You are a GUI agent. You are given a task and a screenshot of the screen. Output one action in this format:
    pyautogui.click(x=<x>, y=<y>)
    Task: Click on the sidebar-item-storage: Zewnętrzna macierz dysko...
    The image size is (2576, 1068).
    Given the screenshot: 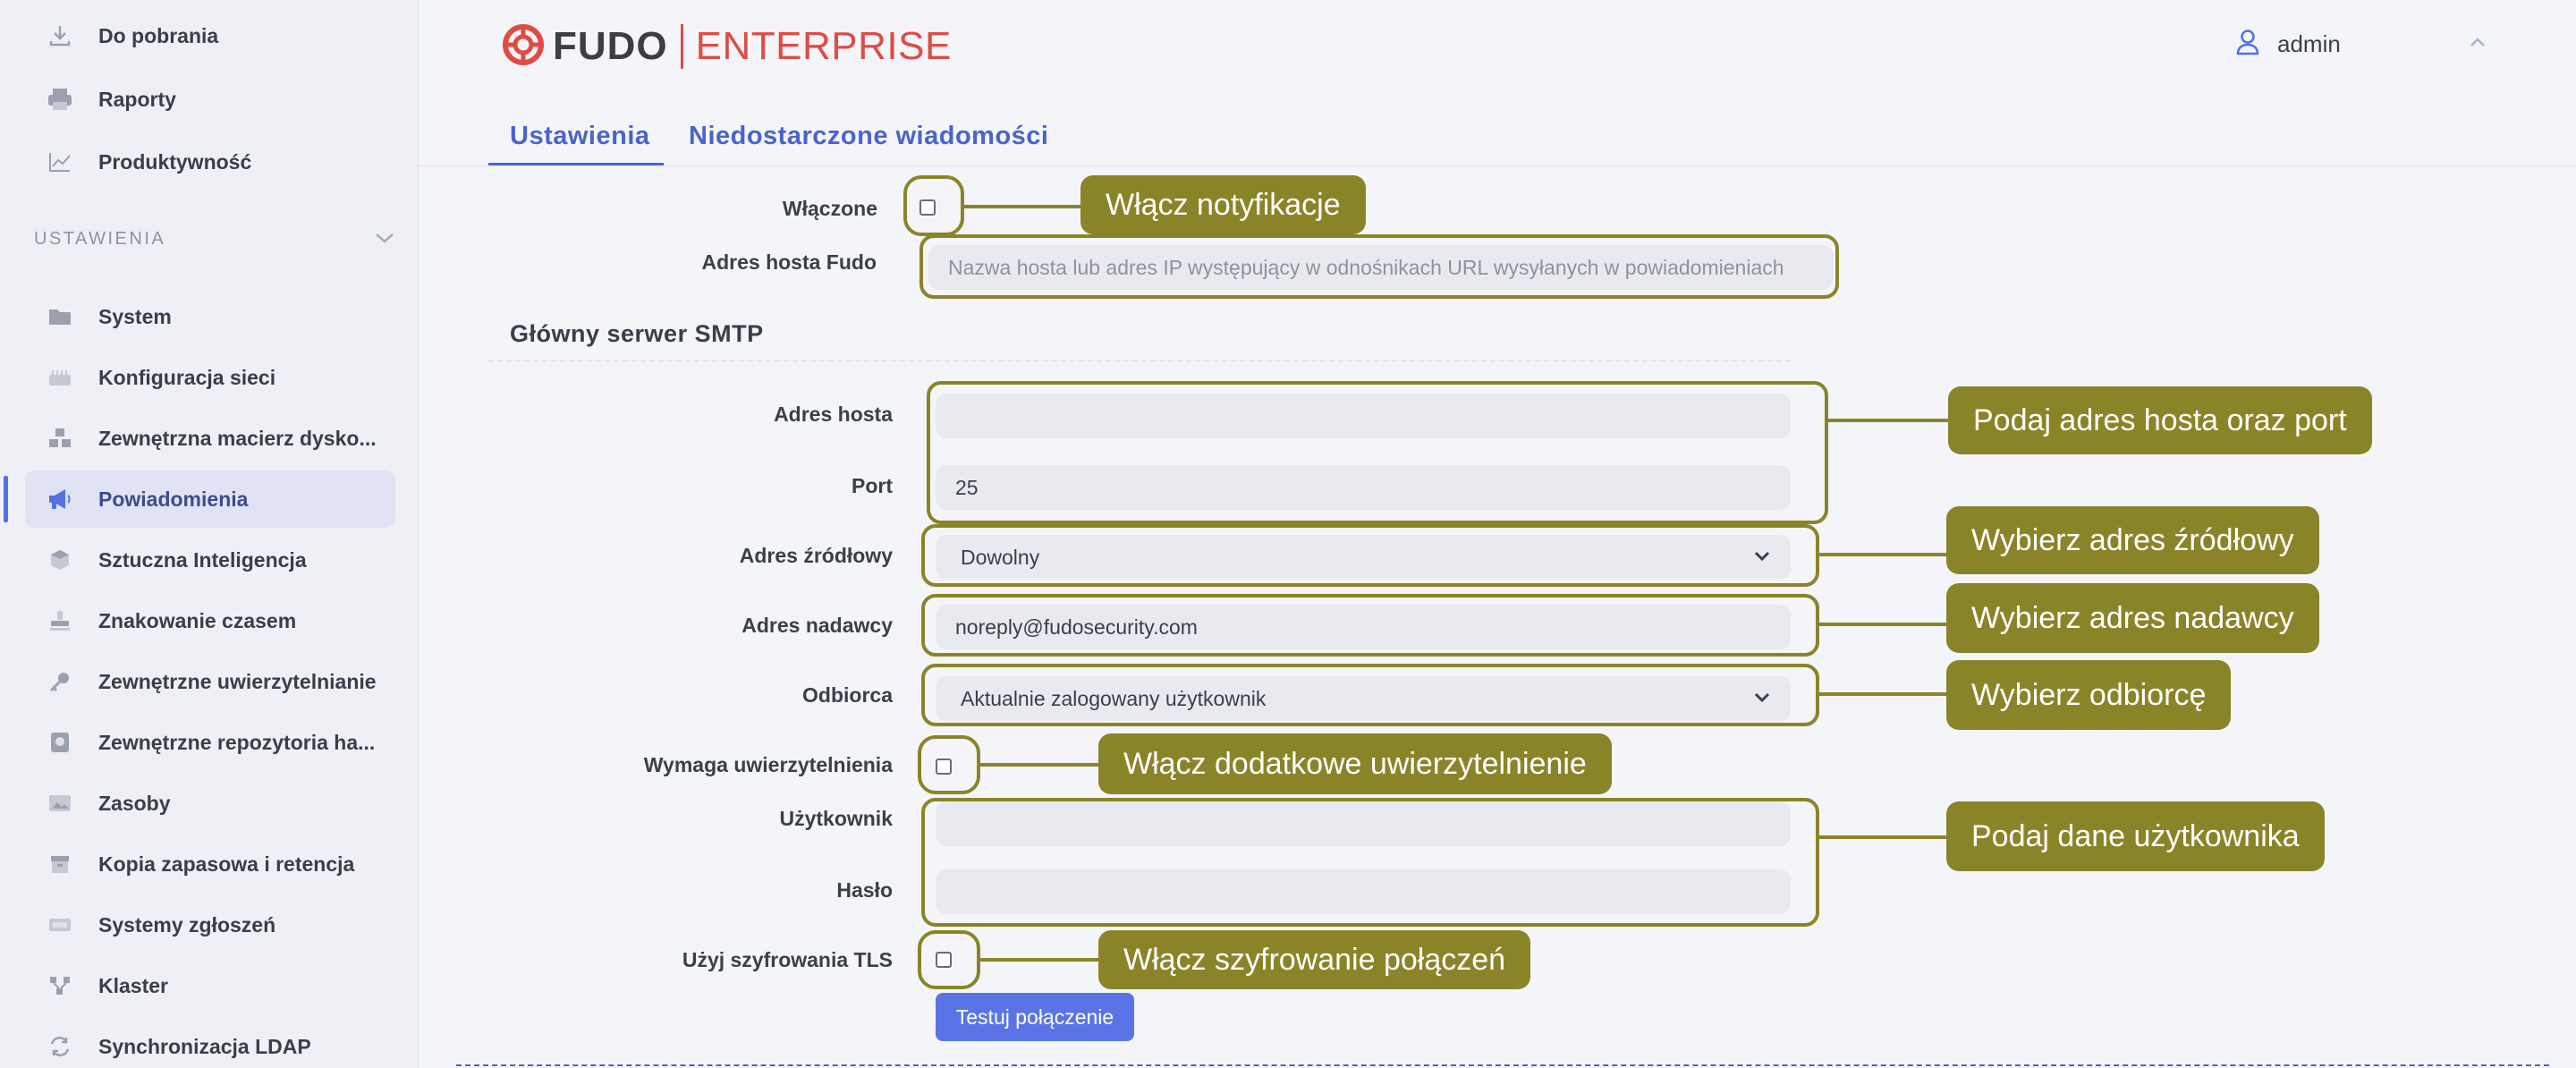 What is the action you would take?
    pyautogui.click(x=210, y=438)
    